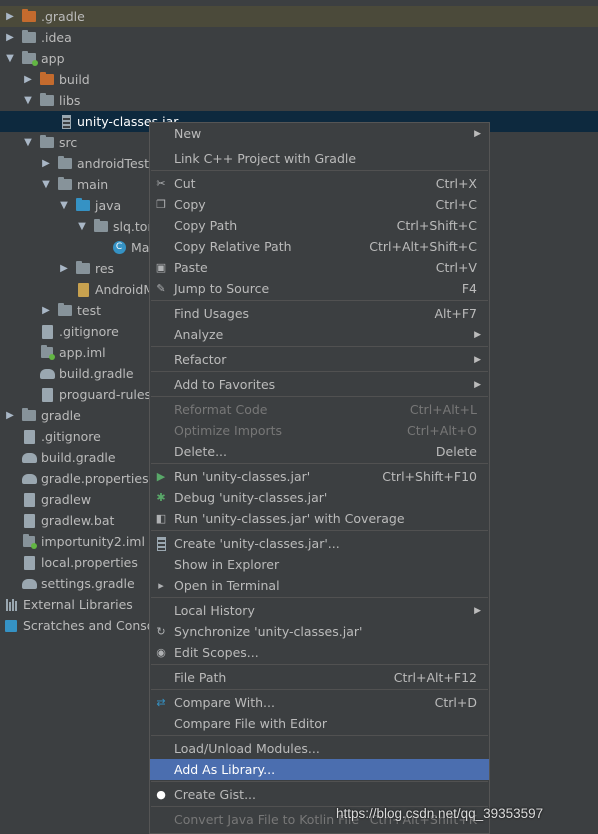  Describe the element at coordinates (53, 58) in the screenshot. I see `tree-label: app` at that location.